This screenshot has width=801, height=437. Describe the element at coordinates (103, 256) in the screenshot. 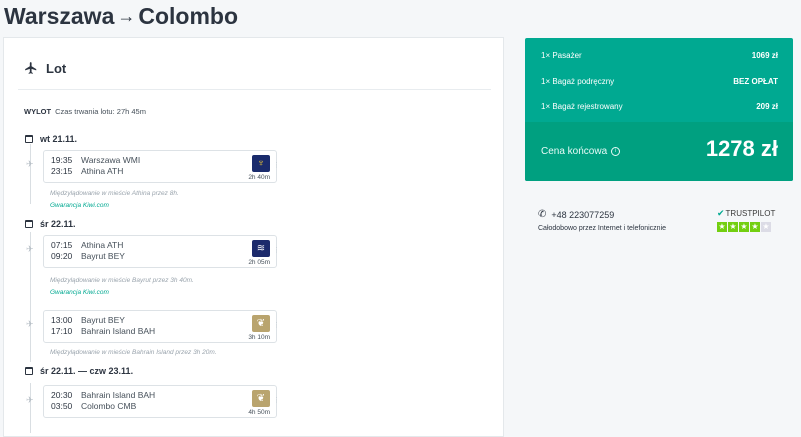

I see `arrival-place: Bayrut BEY` at that location.